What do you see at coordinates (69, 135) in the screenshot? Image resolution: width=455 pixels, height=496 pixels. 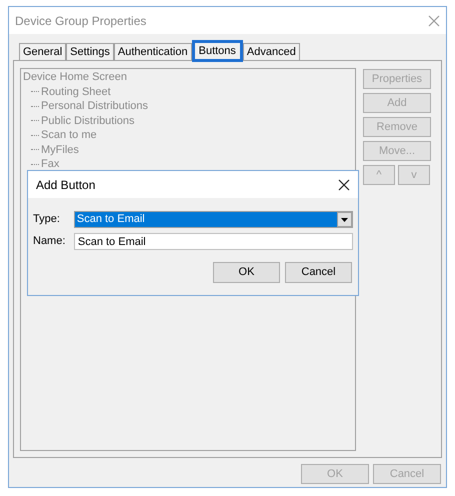 I see `tree-item: Scan to me` at bounding box center [69, 135].